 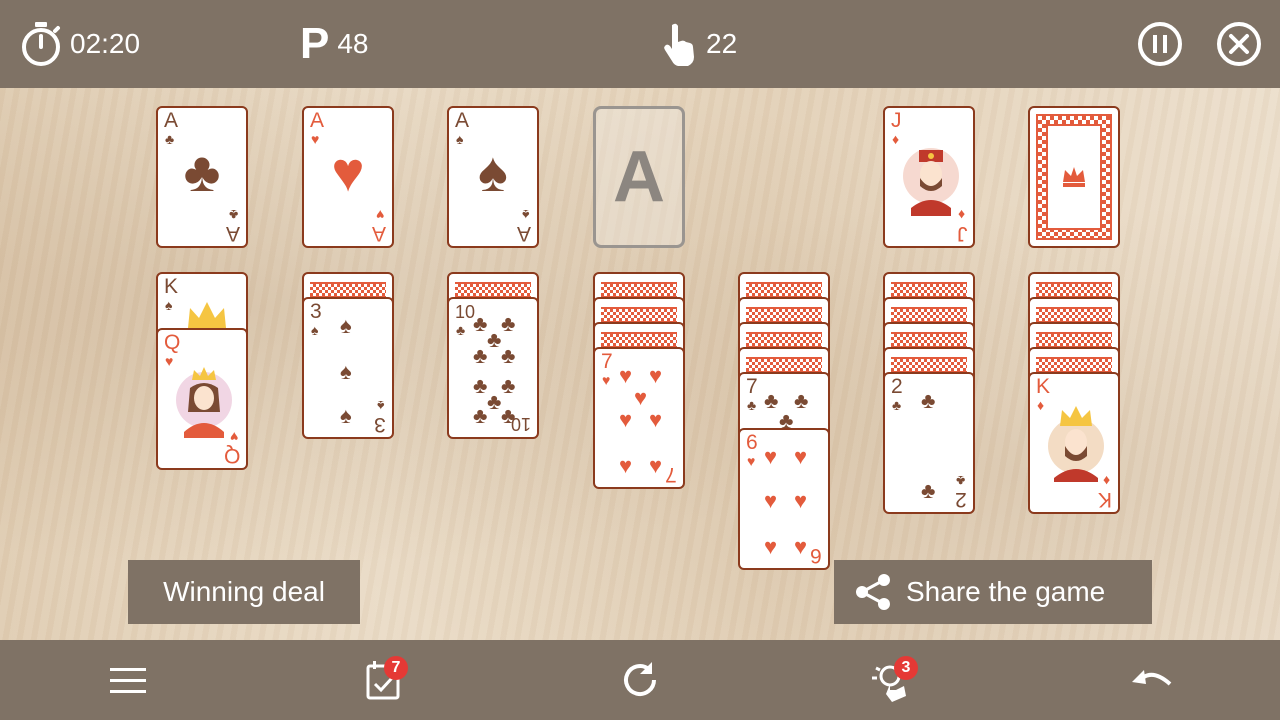 I want to click on card-rank: 10, so click(x=520, y=424).